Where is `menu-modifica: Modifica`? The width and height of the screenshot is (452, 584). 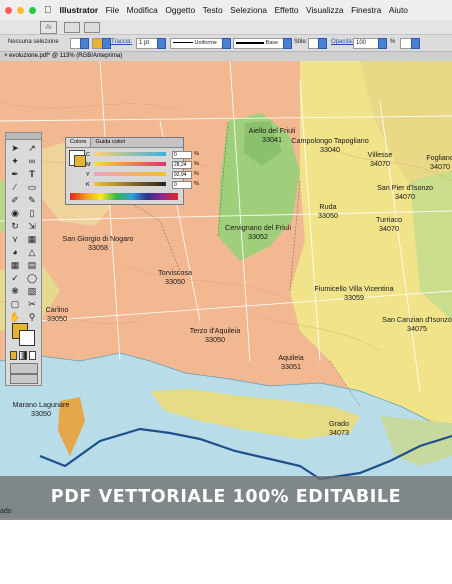 menu-modifica: Modifica is located at coordinates (142, 10).